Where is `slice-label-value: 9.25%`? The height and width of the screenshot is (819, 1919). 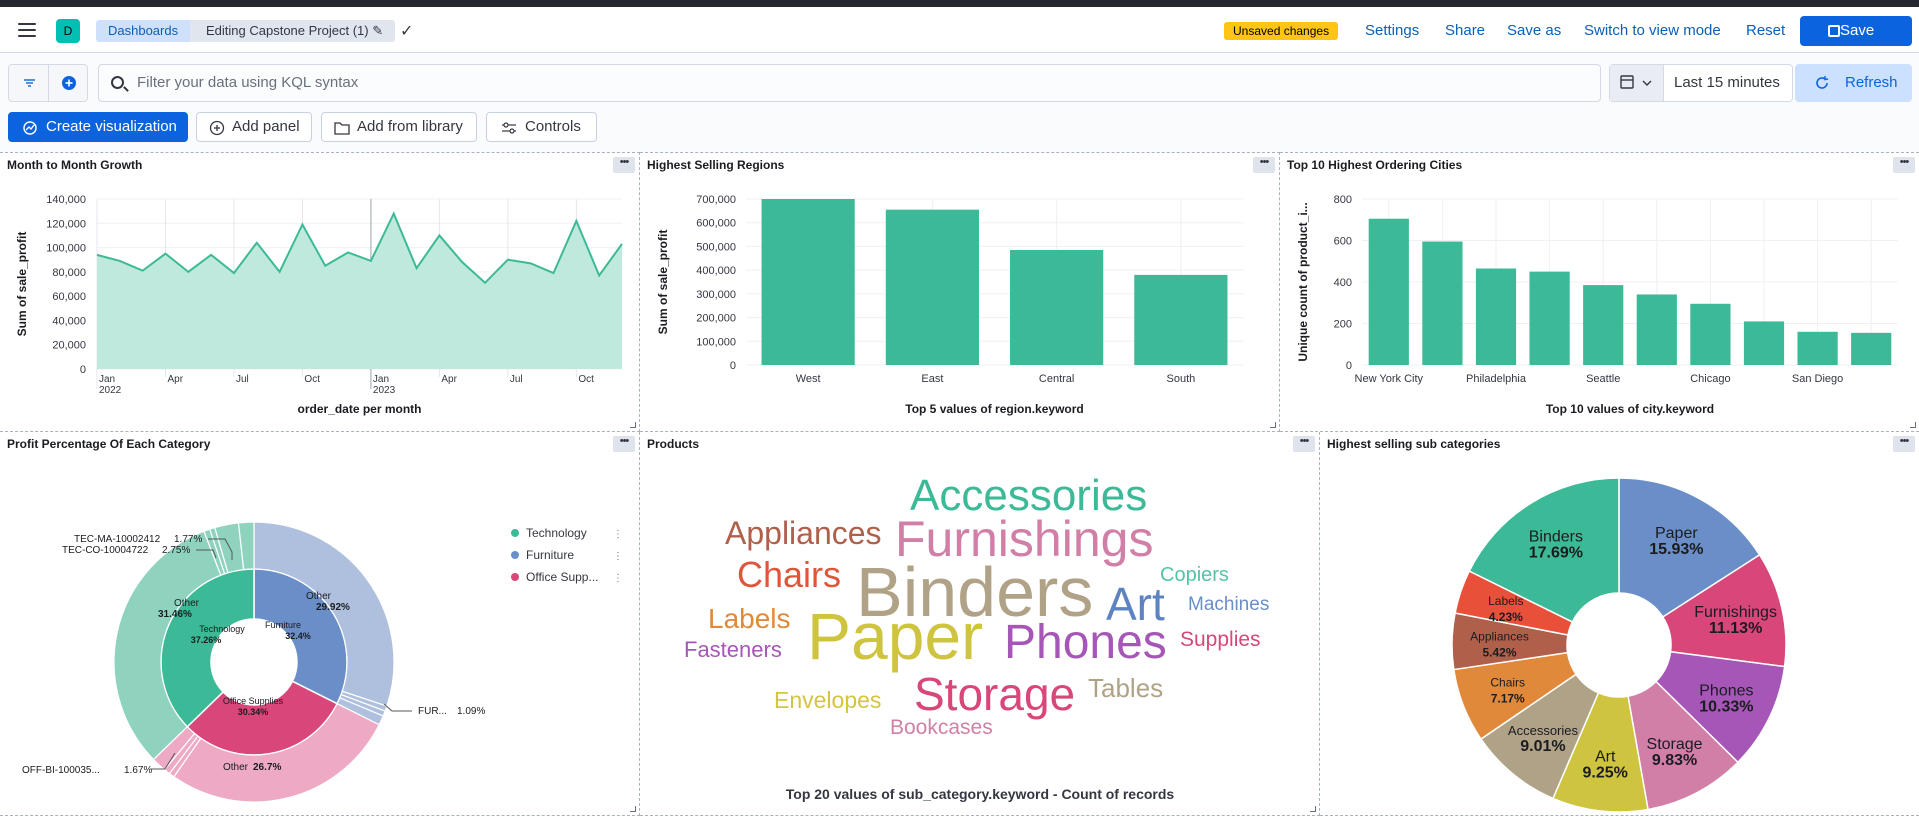 slice-label-value: 9.25% is located at coordinates (1604, 773).